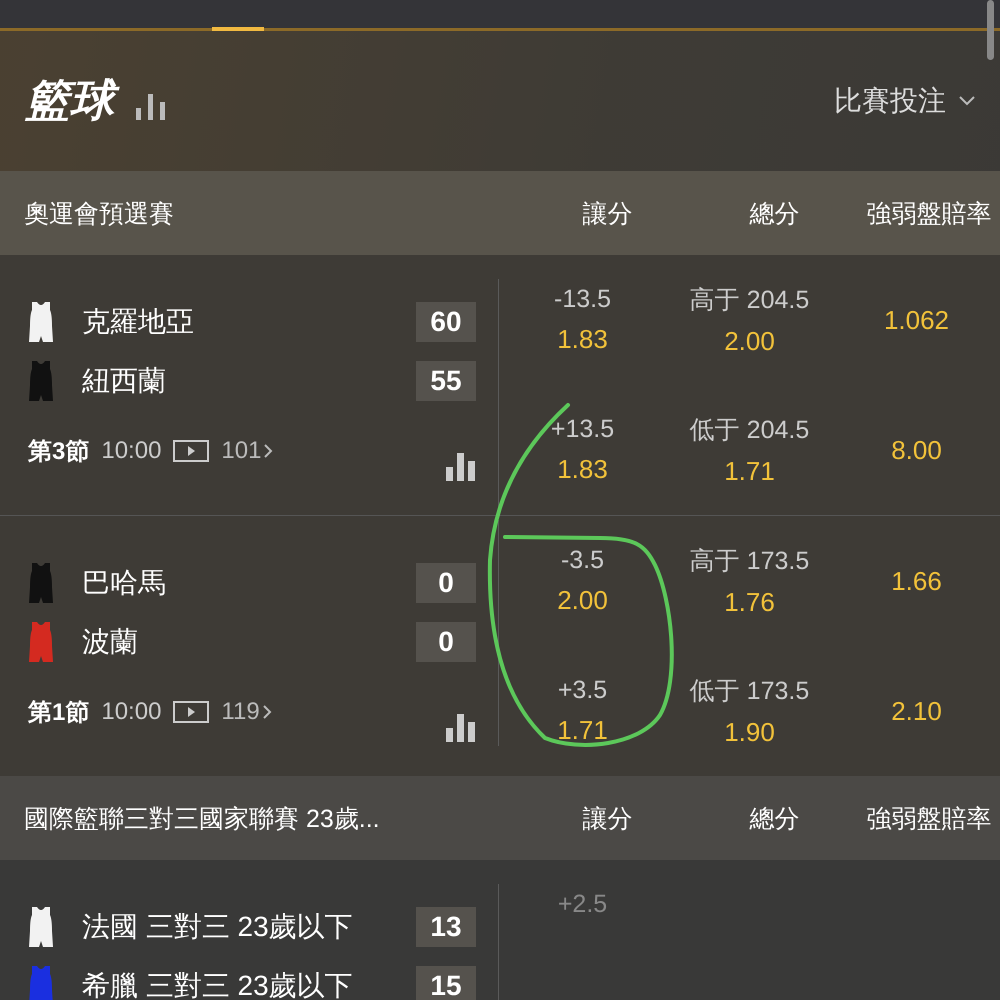 This screenshot has height=1000, width=1000. I want to click on odds-price: 1.062, so click(917, 320).